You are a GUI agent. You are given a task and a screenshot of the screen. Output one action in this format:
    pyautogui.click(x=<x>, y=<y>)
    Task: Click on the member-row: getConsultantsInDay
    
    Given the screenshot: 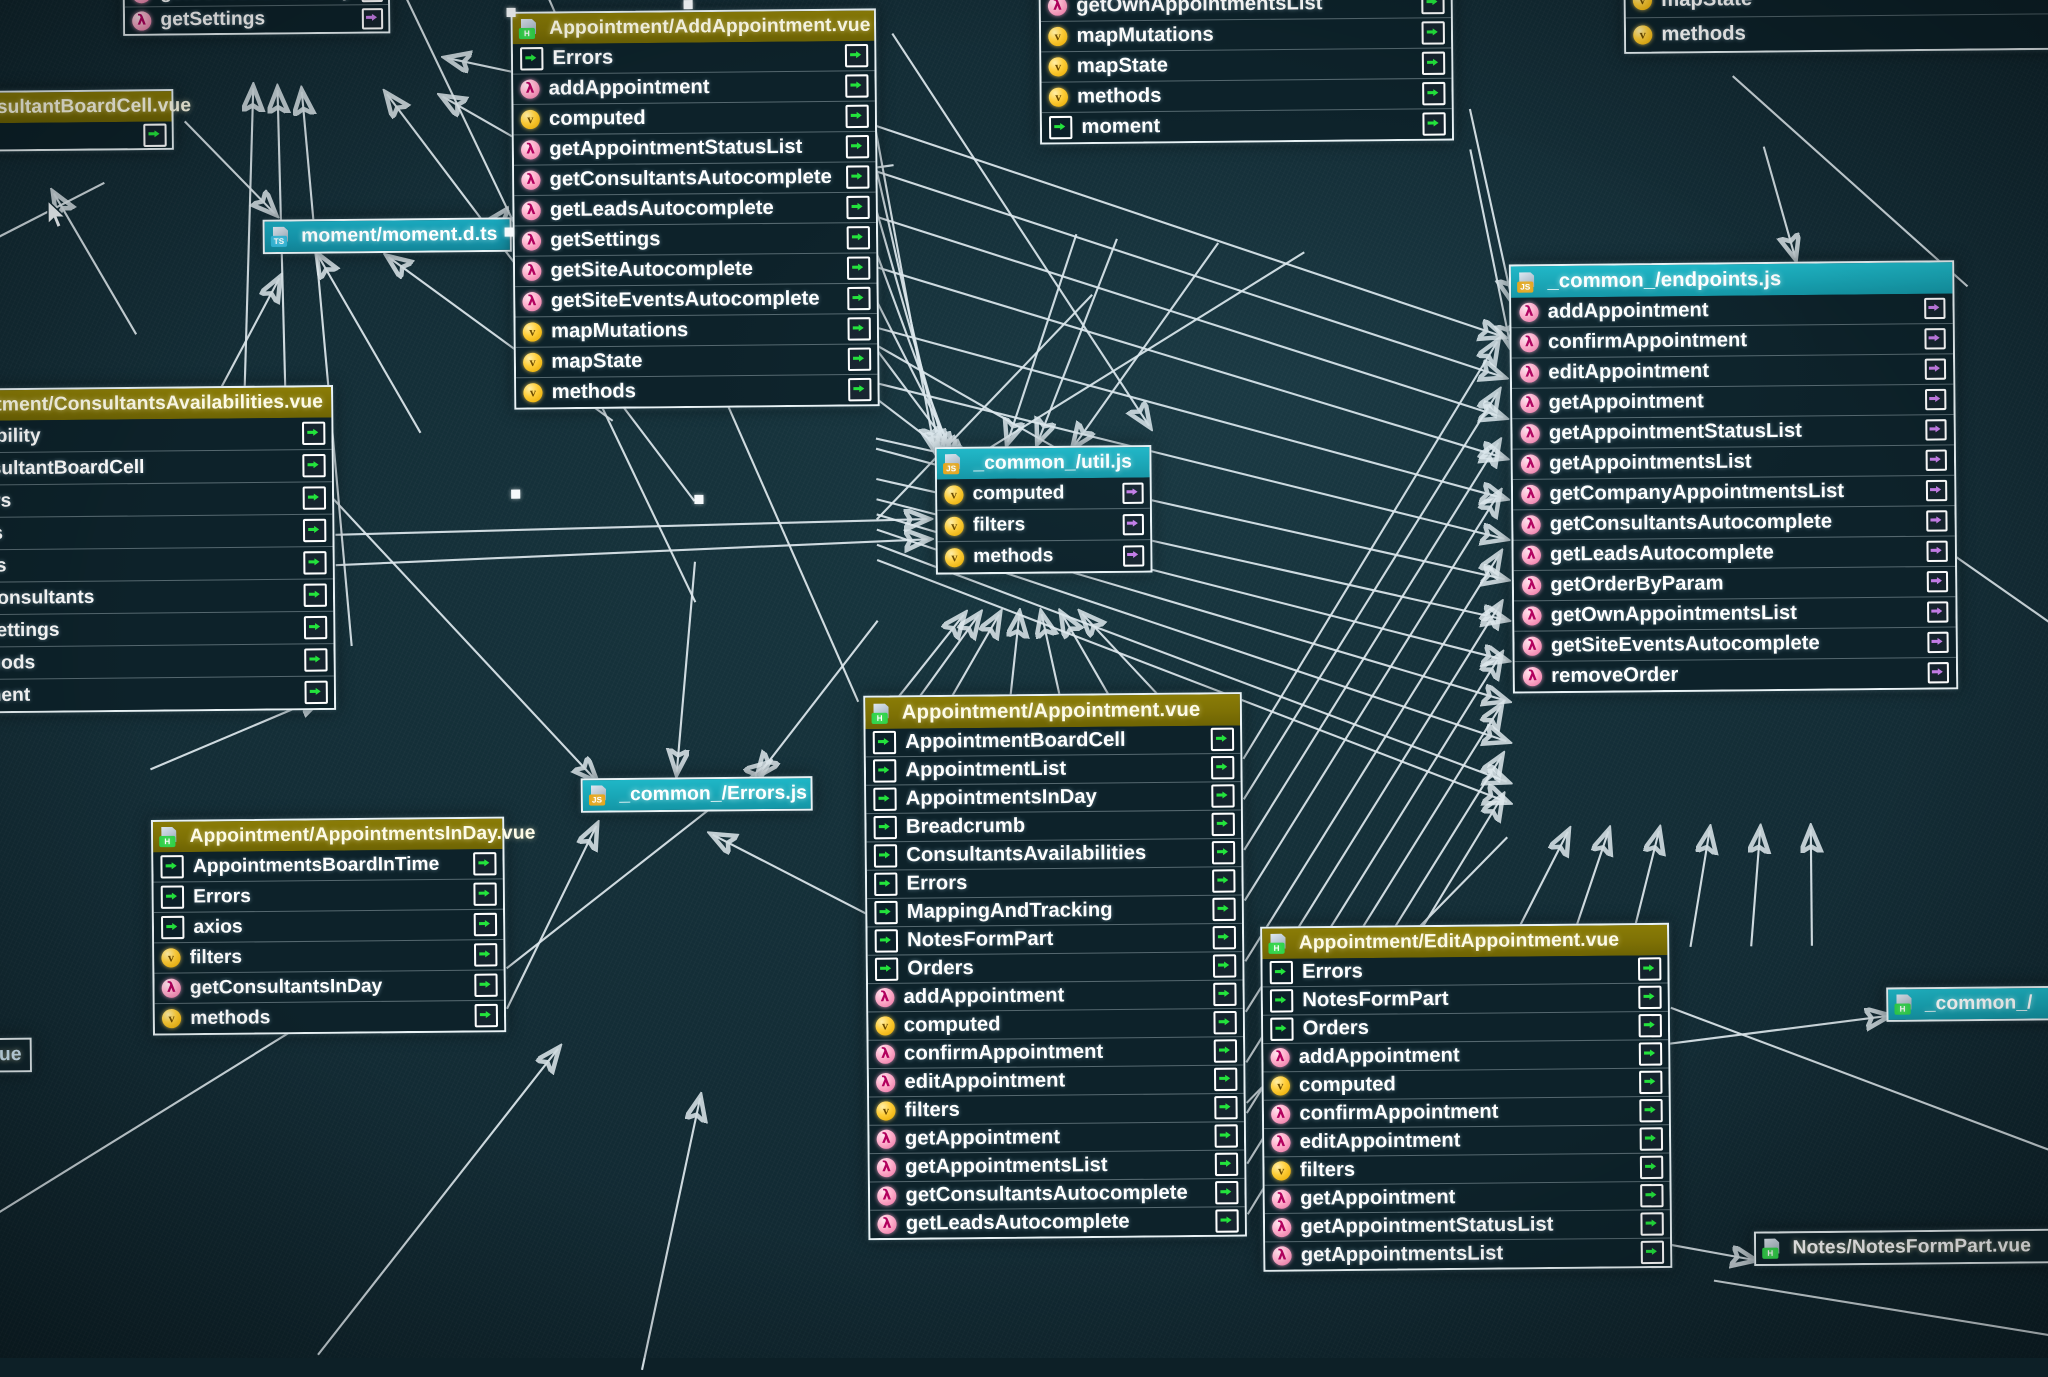 What is the action you would take?
    pyautogui.click(x=329, y=986)
    